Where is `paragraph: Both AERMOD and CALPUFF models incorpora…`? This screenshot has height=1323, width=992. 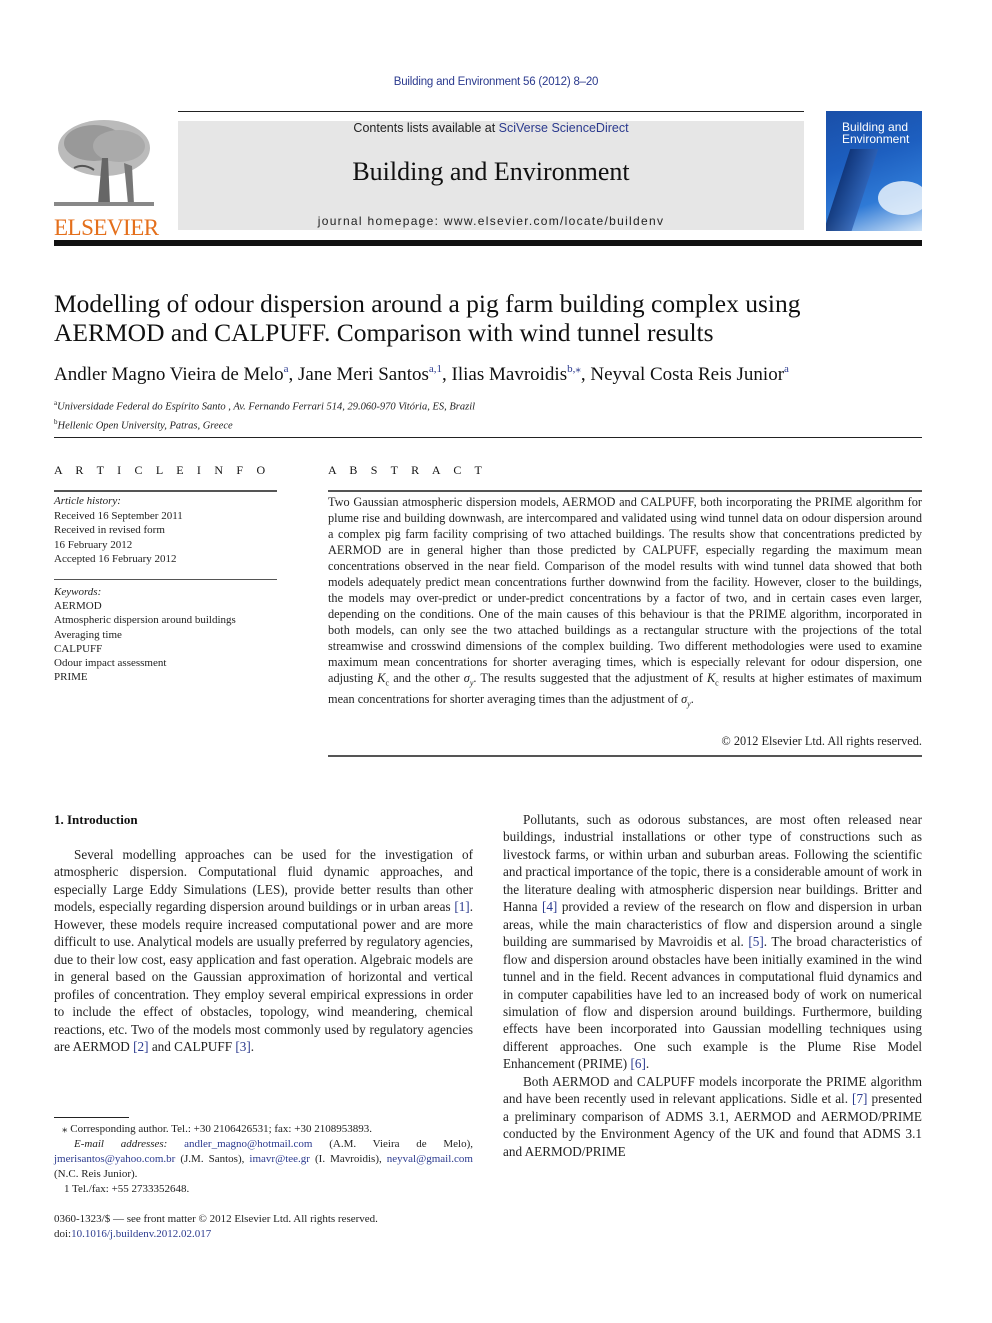 paragraph: Both AERMOD and CALPUFF models incorpora… is located at coordinates (713, 1116).